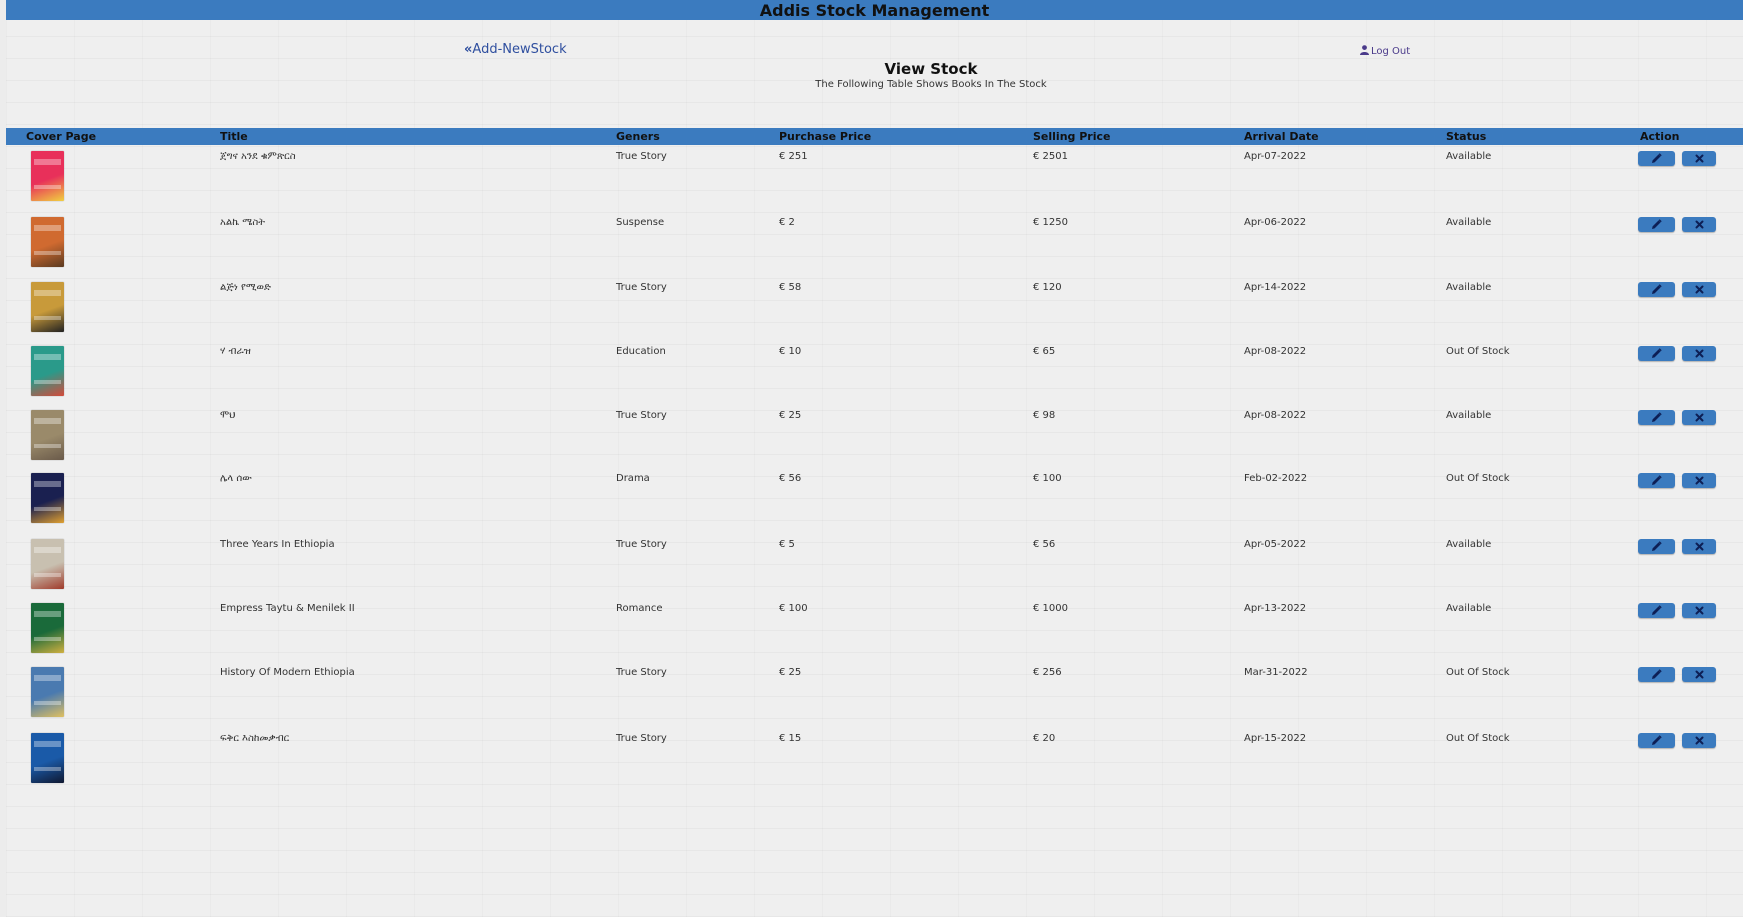 This screenshot has height=917, width=1743. Describe the element at coordinates (258, 156) in the screenshot. I see `book-title: ጀግና አንደ ቁምጽርስ` at that location.